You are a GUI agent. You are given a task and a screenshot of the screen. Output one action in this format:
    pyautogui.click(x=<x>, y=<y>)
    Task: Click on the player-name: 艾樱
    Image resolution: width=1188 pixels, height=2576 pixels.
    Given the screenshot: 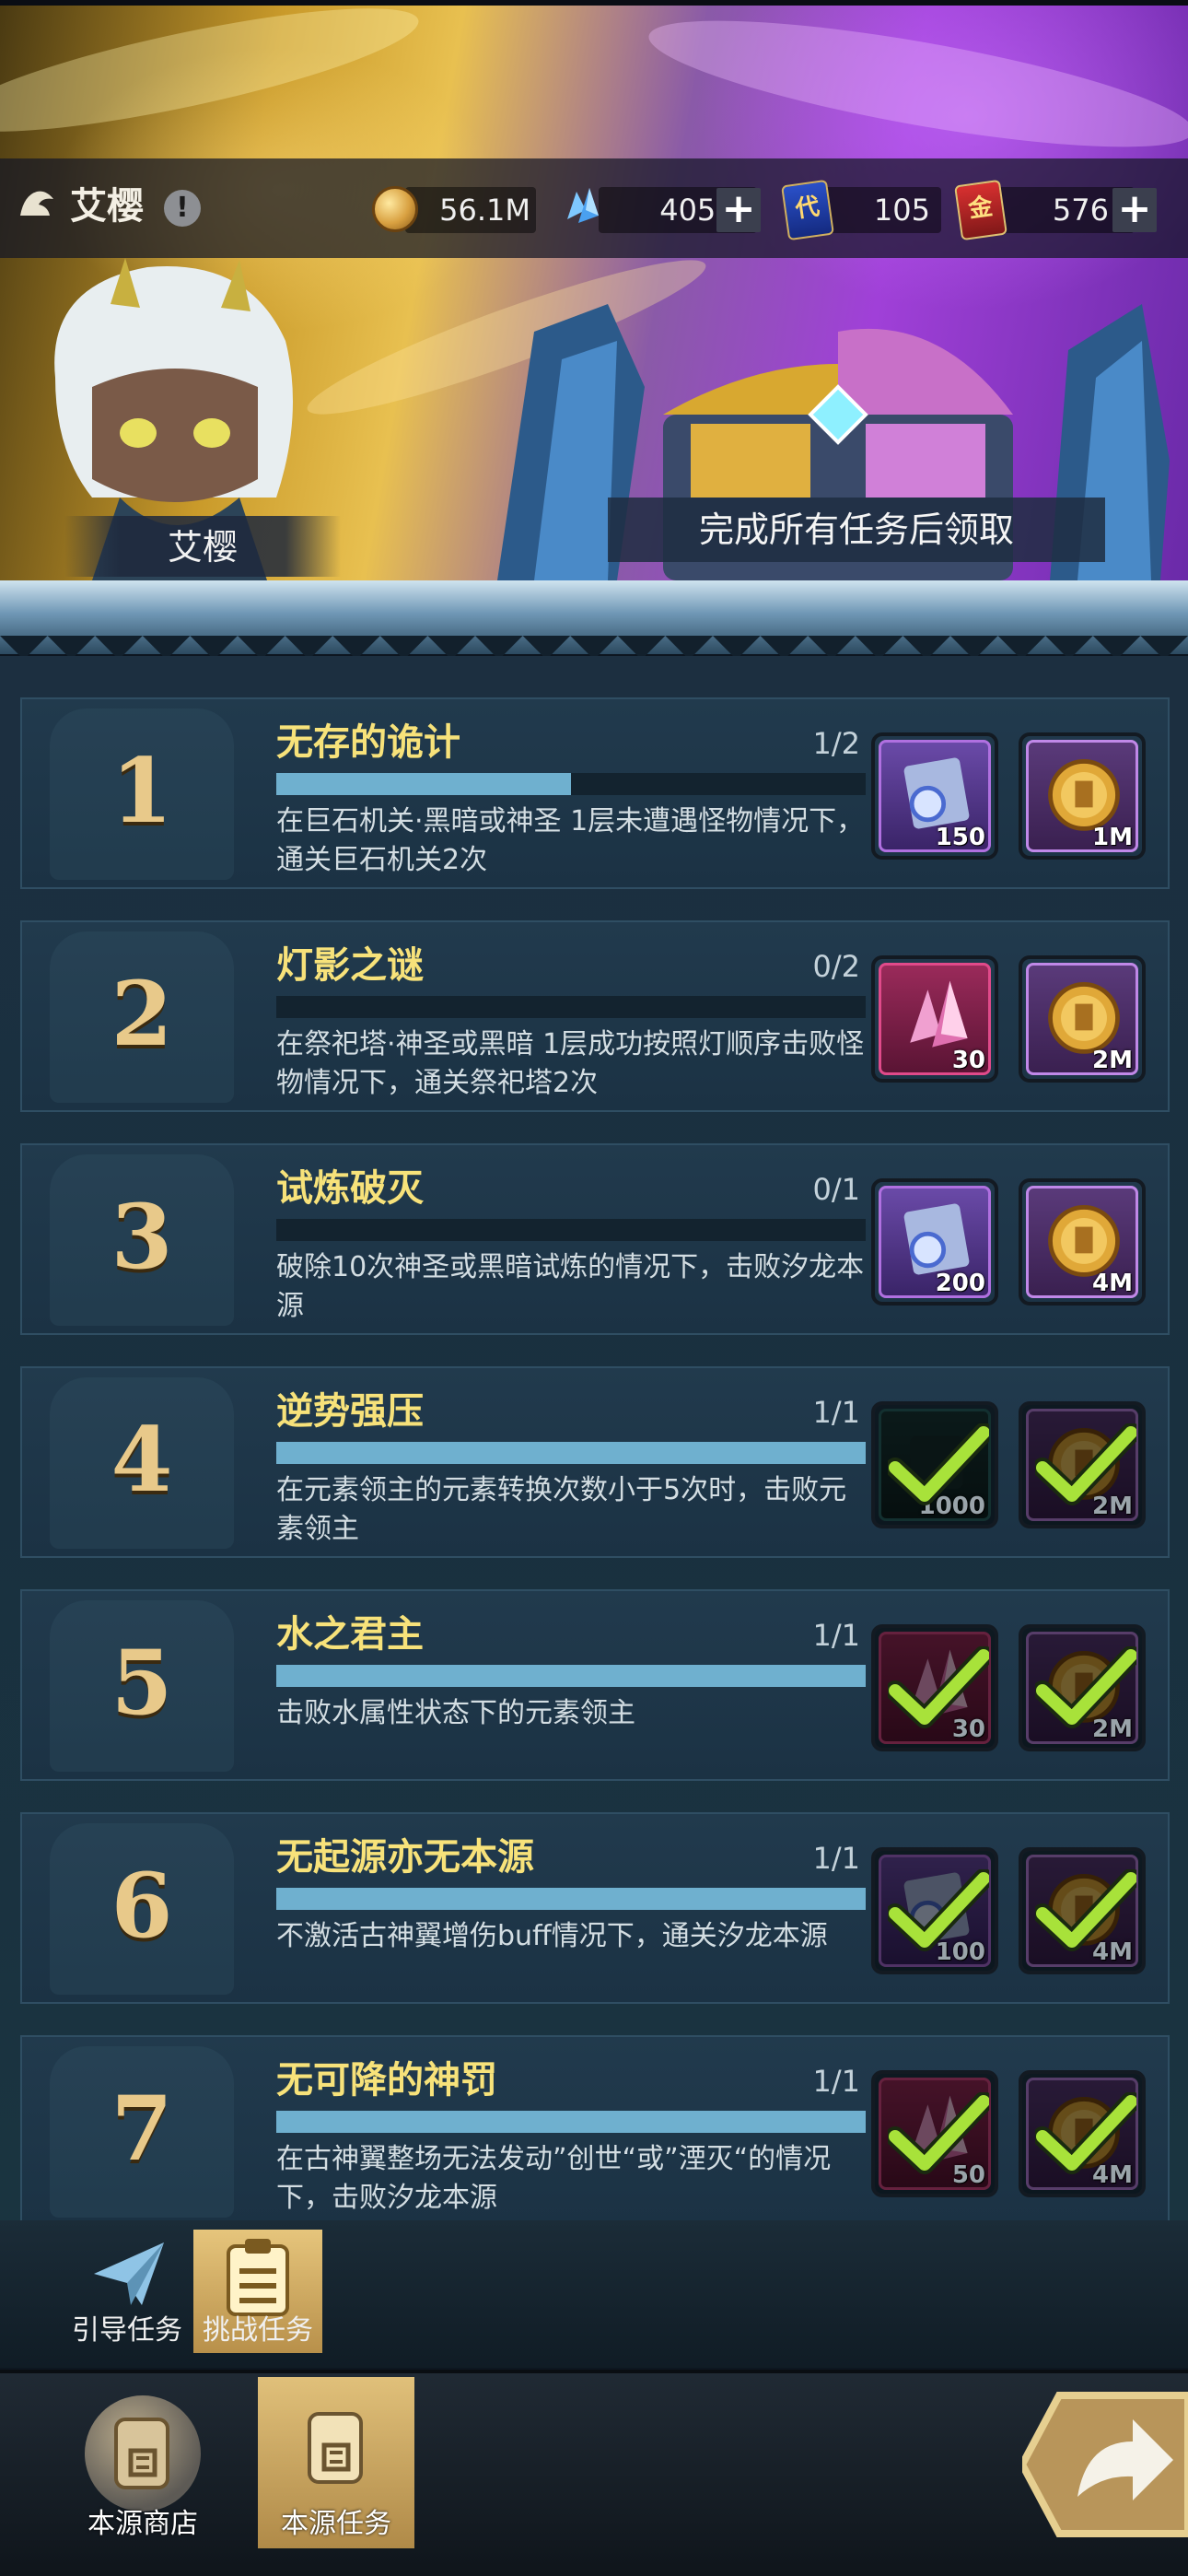 What is the action you would take?
    pyautogui.click(x=107, y=206)
    